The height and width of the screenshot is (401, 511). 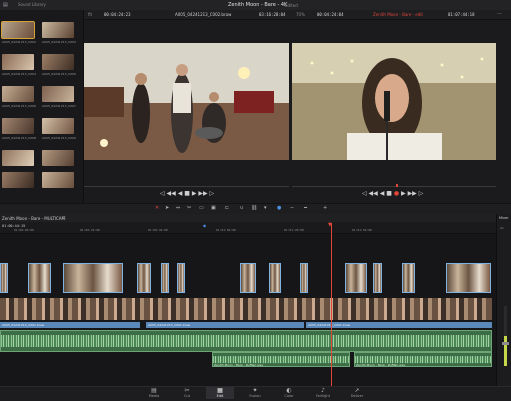 I want to click on media-label: A005_04241213_C004, so click(x=19, y=74).